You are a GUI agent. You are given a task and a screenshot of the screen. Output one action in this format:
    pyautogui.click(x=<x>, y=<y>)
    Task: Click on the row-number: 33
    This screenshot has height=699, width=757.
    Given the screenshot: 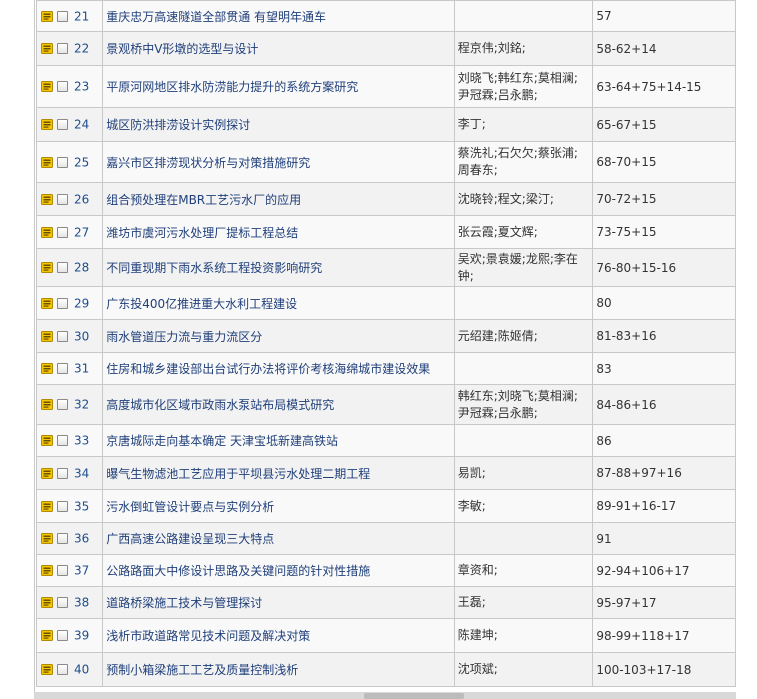 What is the action you would take?
    pyautogui.click(x=82, y=440)
    